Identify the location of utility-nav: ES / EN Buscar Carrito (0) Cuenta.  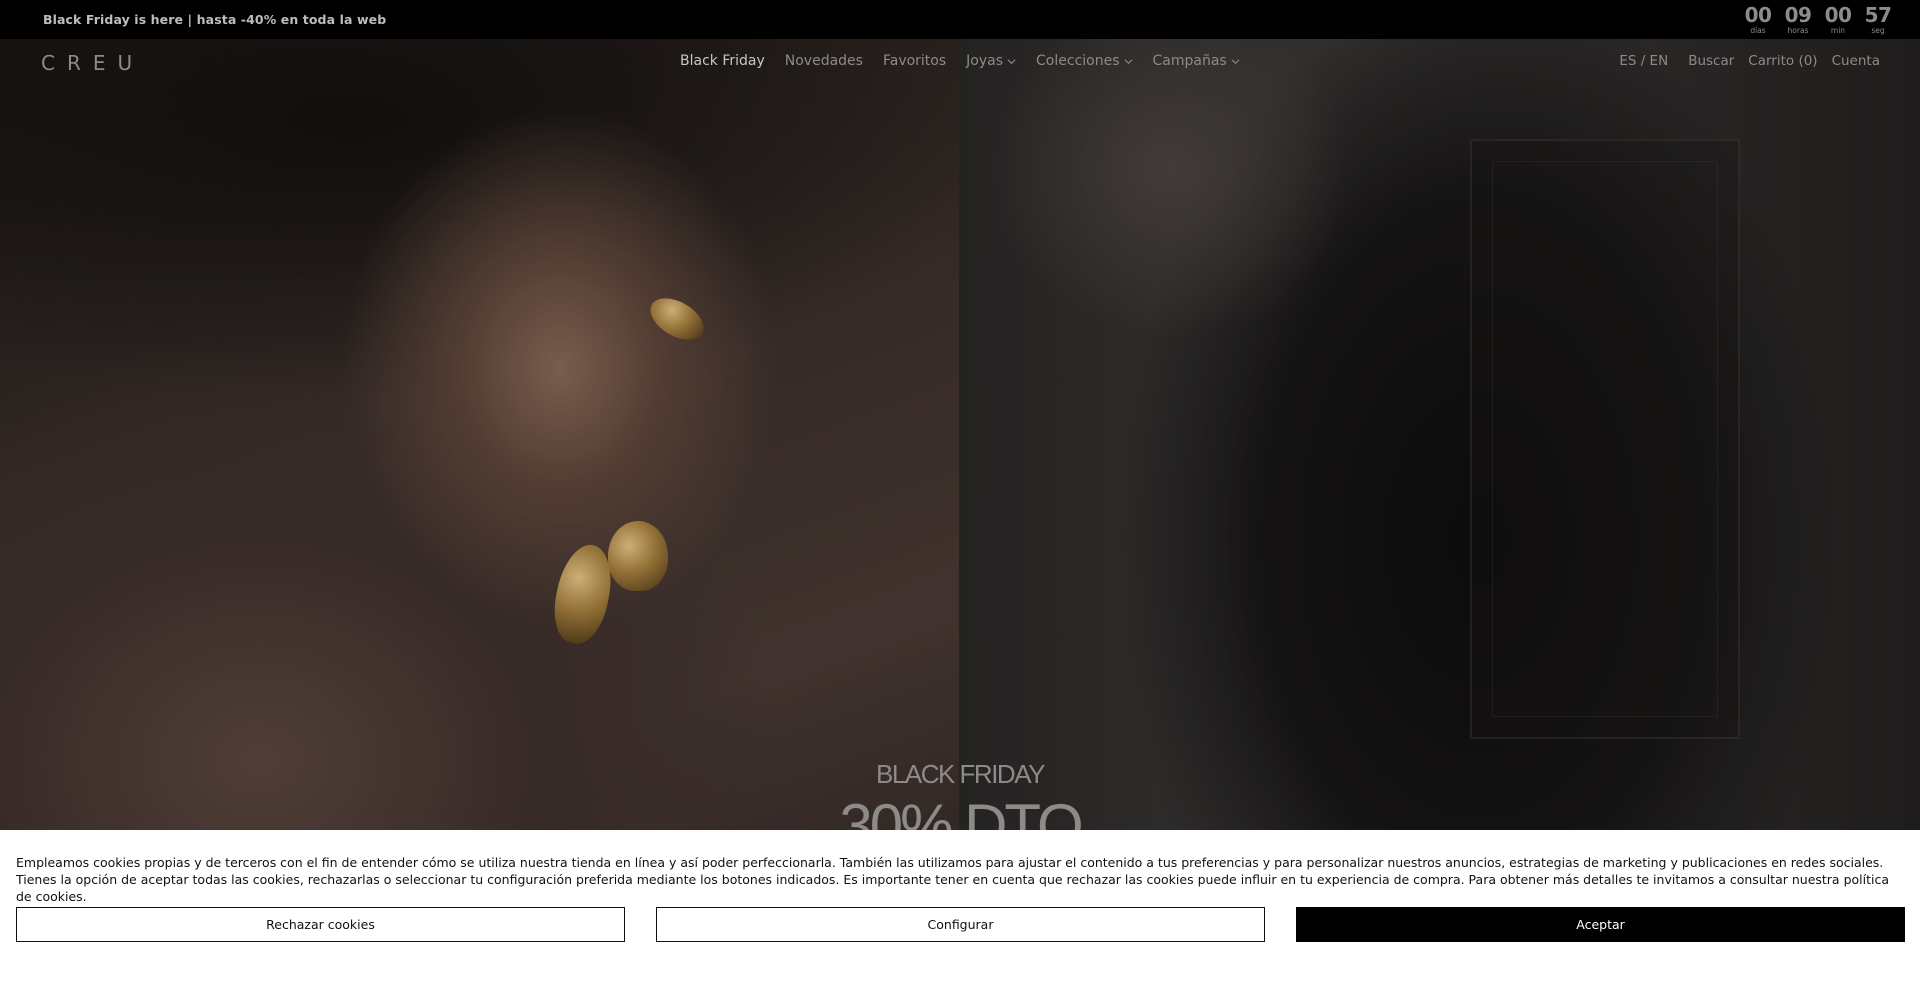
(1749, 61).